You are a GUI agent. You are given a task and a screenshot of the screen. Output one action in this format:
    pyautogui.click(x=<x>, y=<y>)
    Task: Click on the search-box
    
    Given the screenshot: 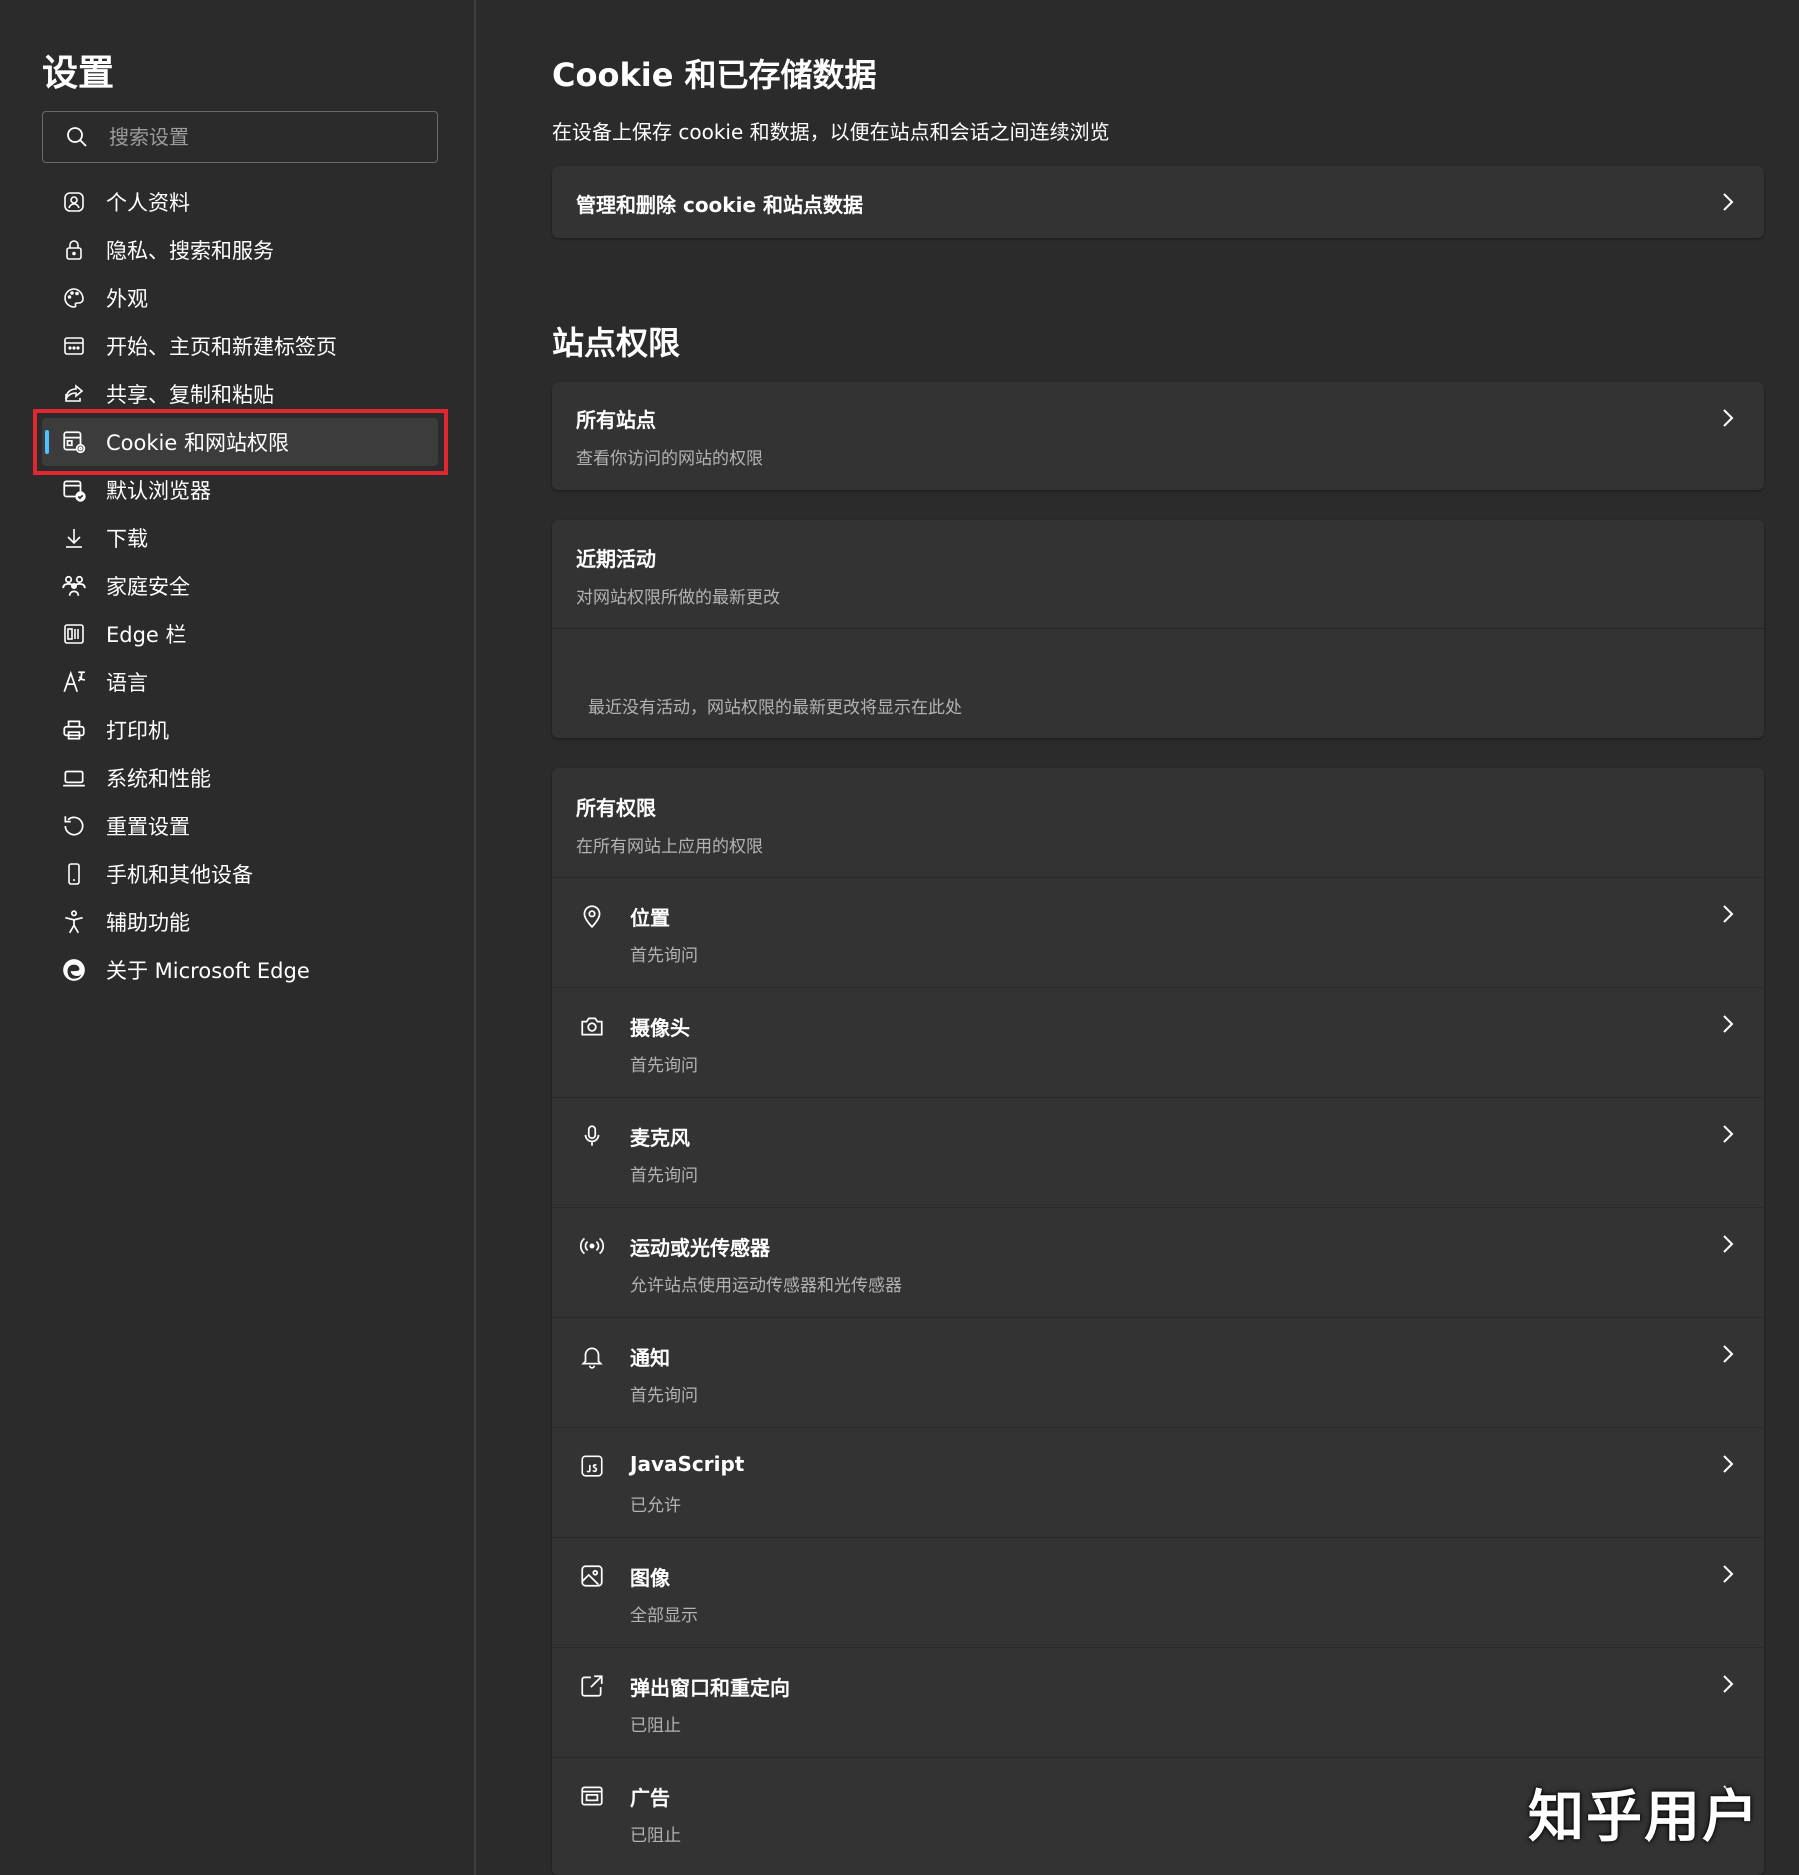 What is the action you would take?
    pyautogui.click(x=240, y=137)
    